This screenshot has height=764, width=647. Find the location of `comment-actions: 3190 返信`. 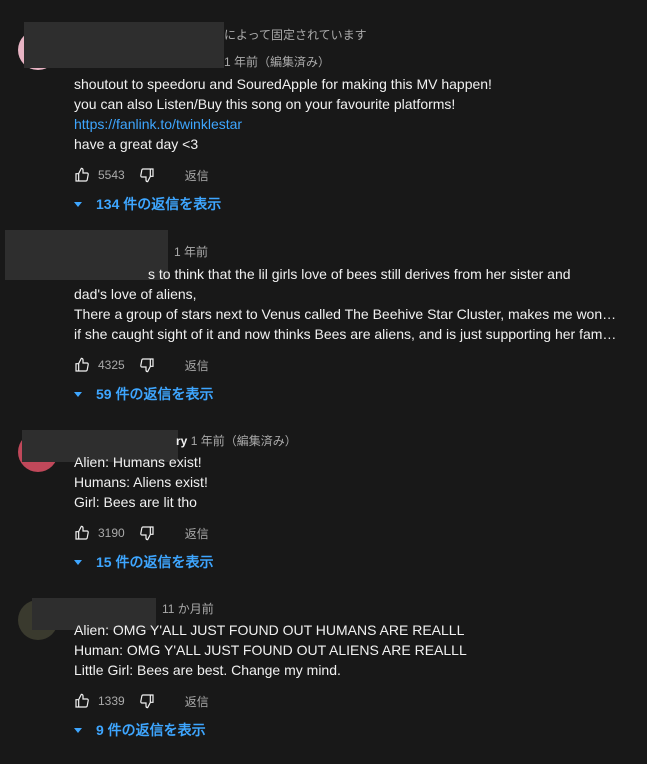

comment-actions: 3190 返信 is located at coordinates (141, 533).